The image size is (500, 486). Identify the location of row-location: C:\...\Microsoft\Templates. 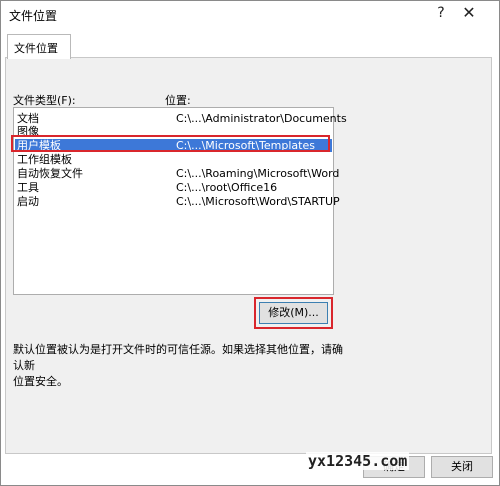
(245, 145).